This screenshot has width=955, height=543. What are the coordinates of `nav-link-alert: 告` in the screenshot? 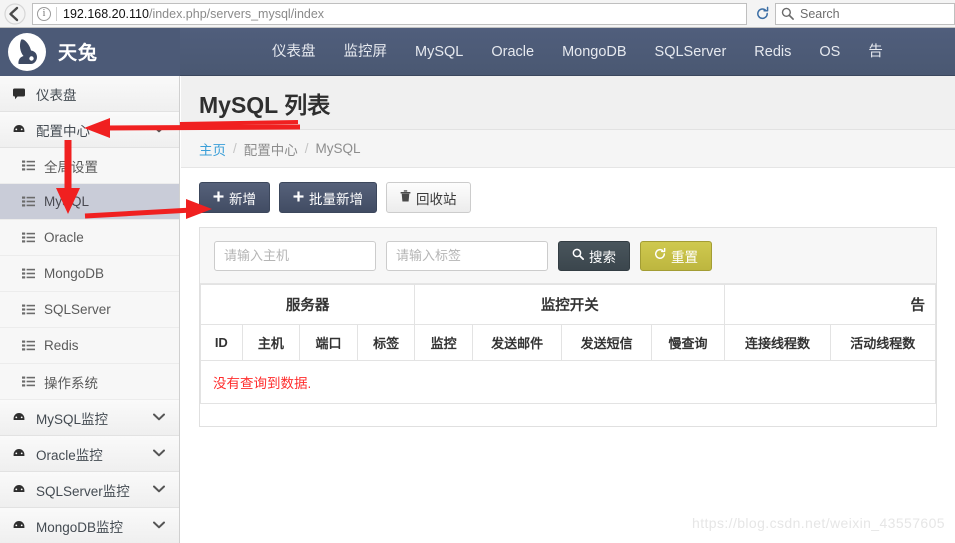 It's located at (875, 52).